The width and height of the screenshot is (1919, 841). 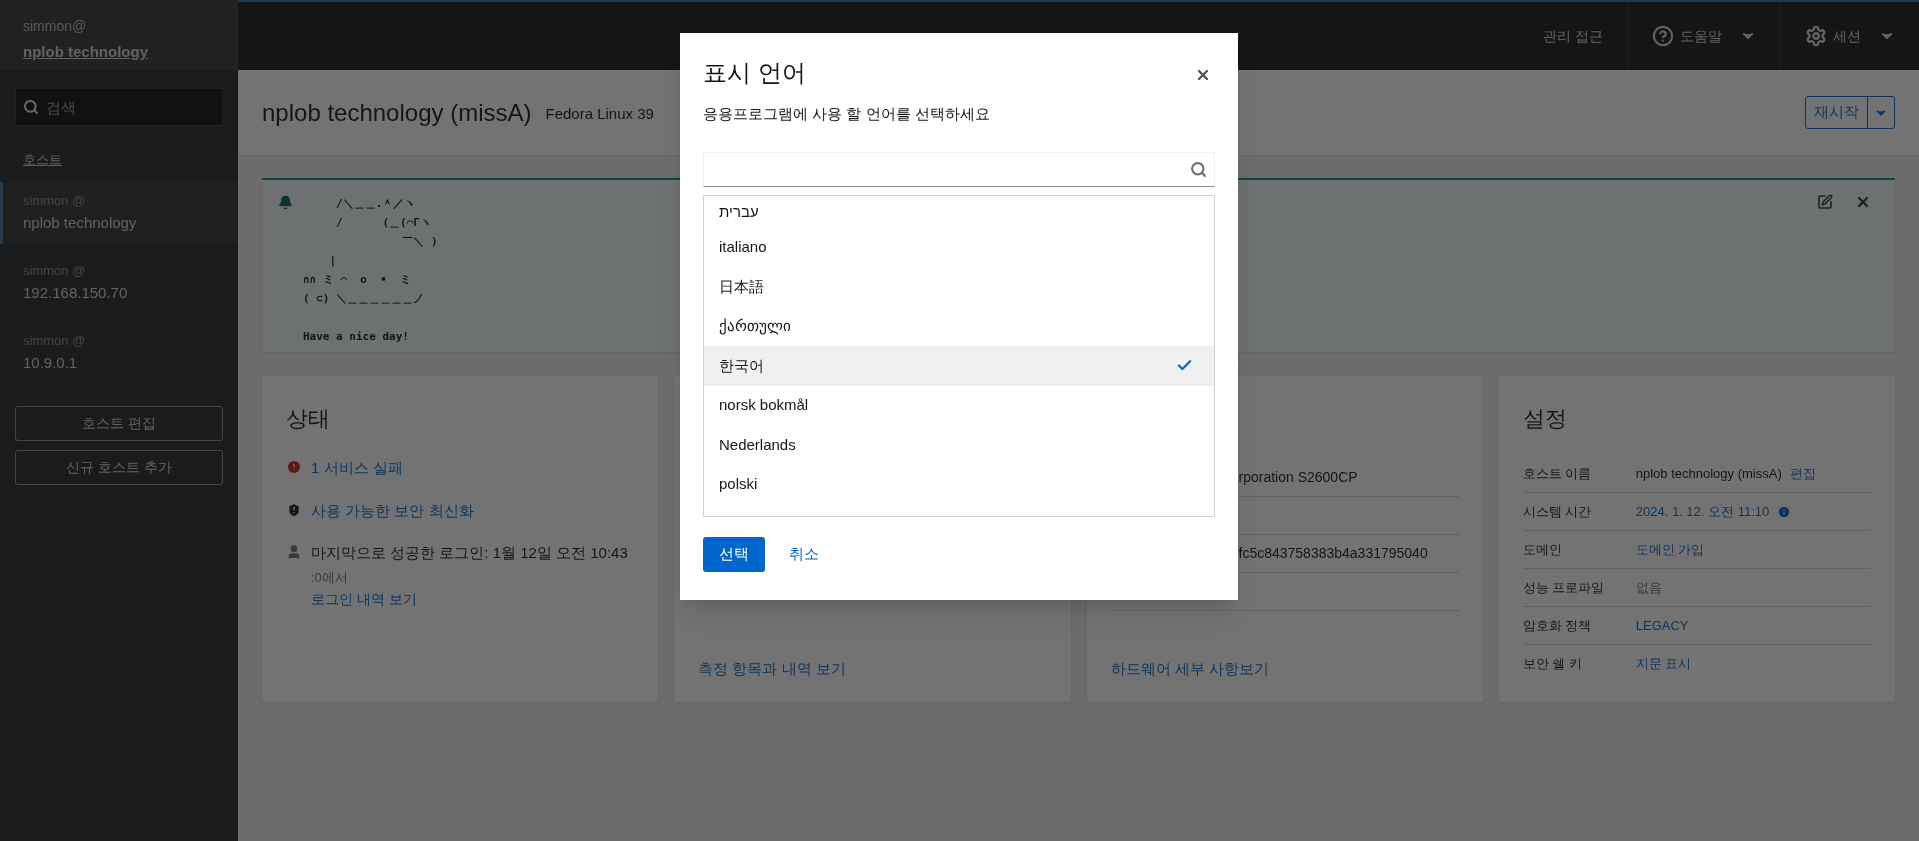 What do you see at coordinates (959, 247) in the screenshot?
I see `language-option: italiano` at bounding box center [959, 247].